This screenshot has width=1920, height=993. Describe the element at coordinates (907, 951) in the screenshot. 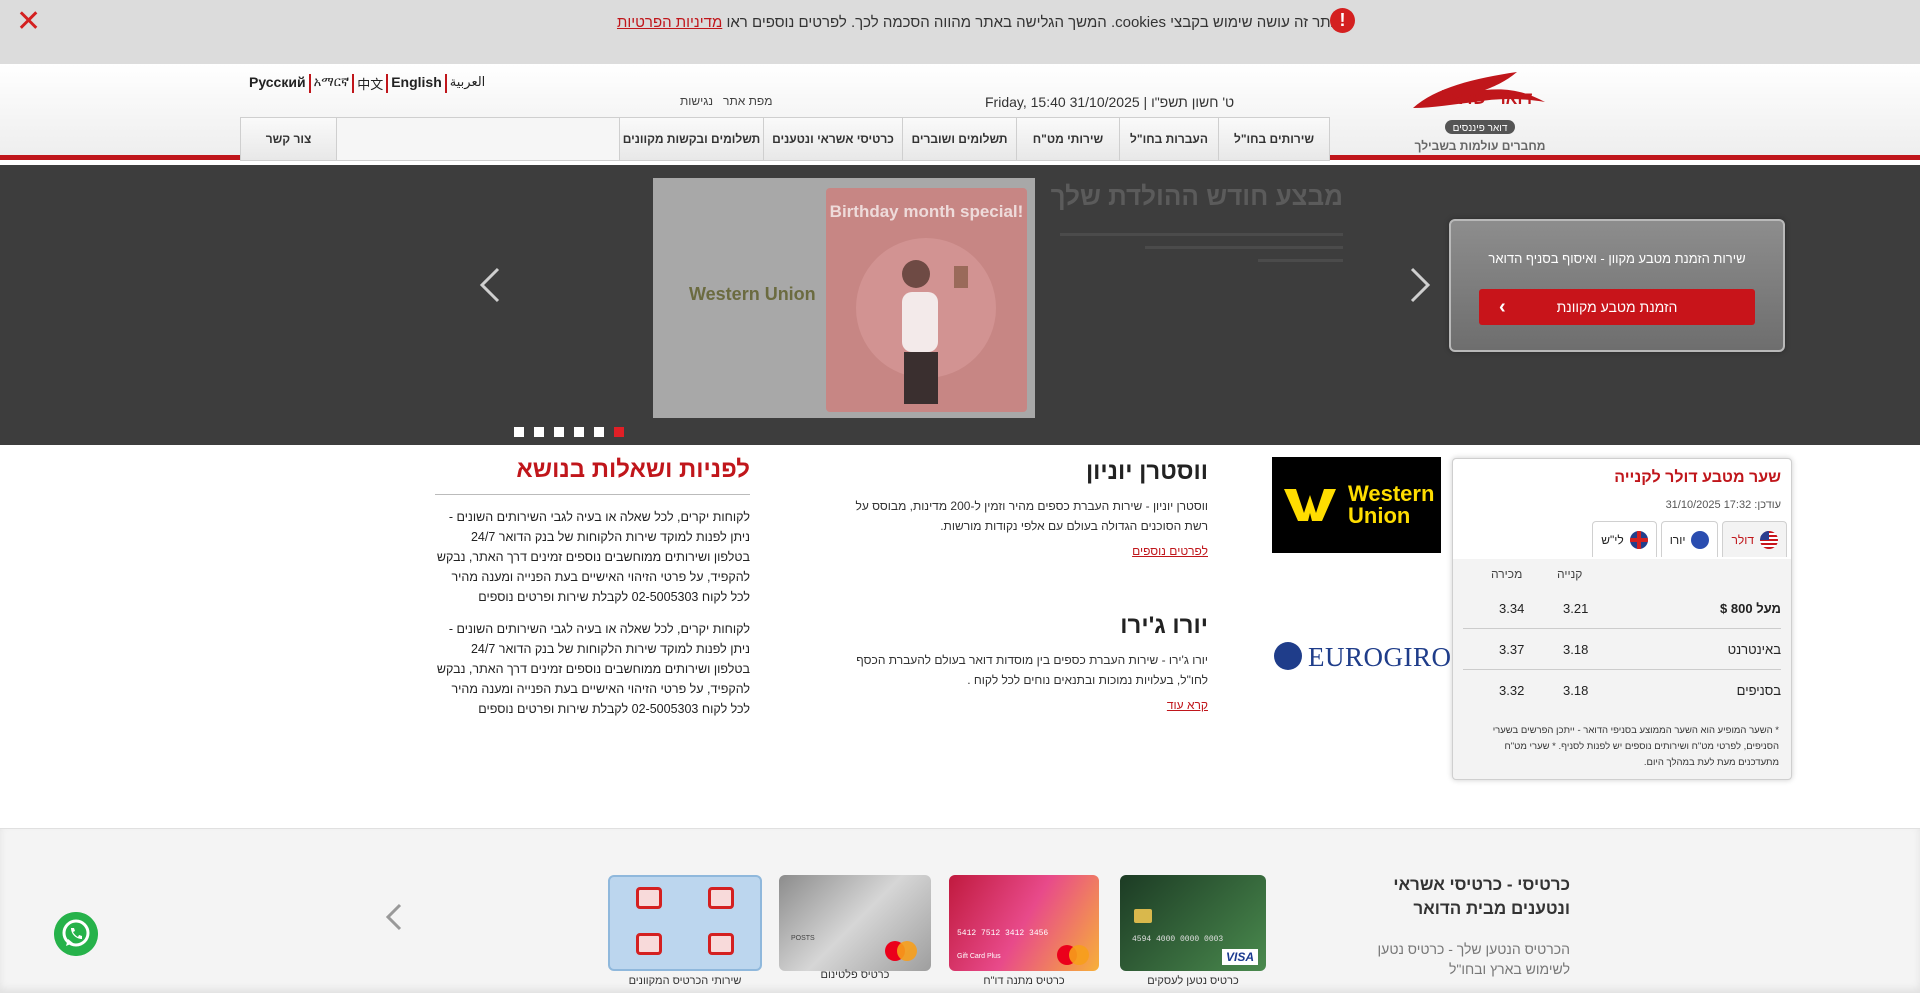

I see `mastercard-icon` at that location.